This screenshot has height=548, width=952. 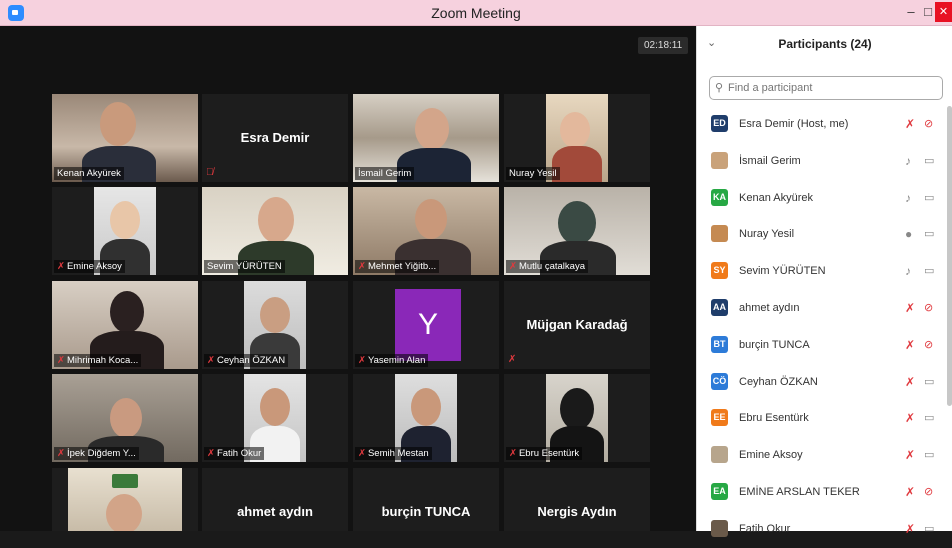 What do you see at coordinates (822, 455) in the screenshot?
I see `participant-row: Emine Aksoy ✗ ▭` at bounding box center [822, 455].